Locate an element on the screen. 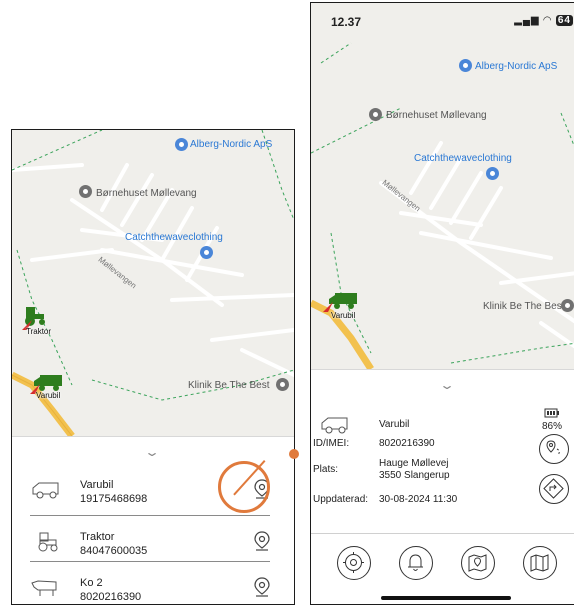 This screenshot has width=574, height=606. place-line1: Hauge Møllevej is located at coordinates (414, 463).